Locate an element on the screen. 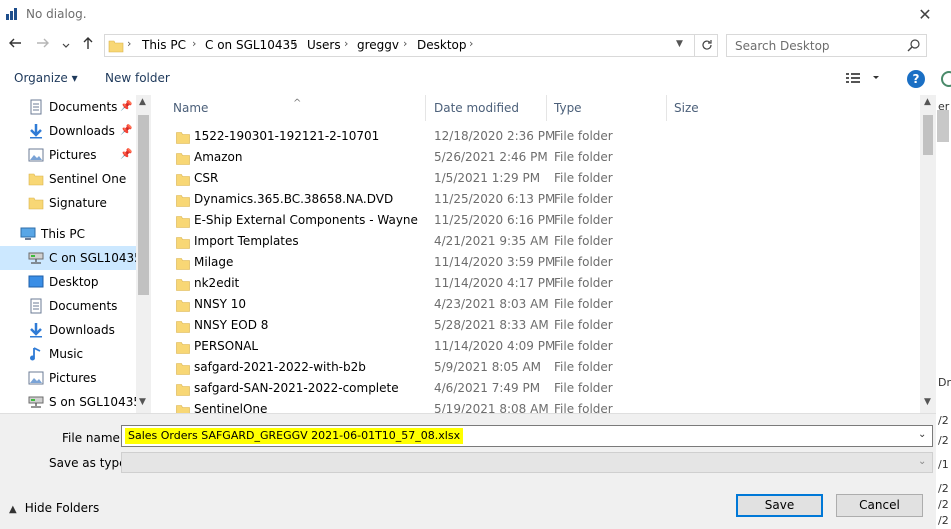 This screenshot has height=529, width=951. search-icon is located at coordinates (914, 45).